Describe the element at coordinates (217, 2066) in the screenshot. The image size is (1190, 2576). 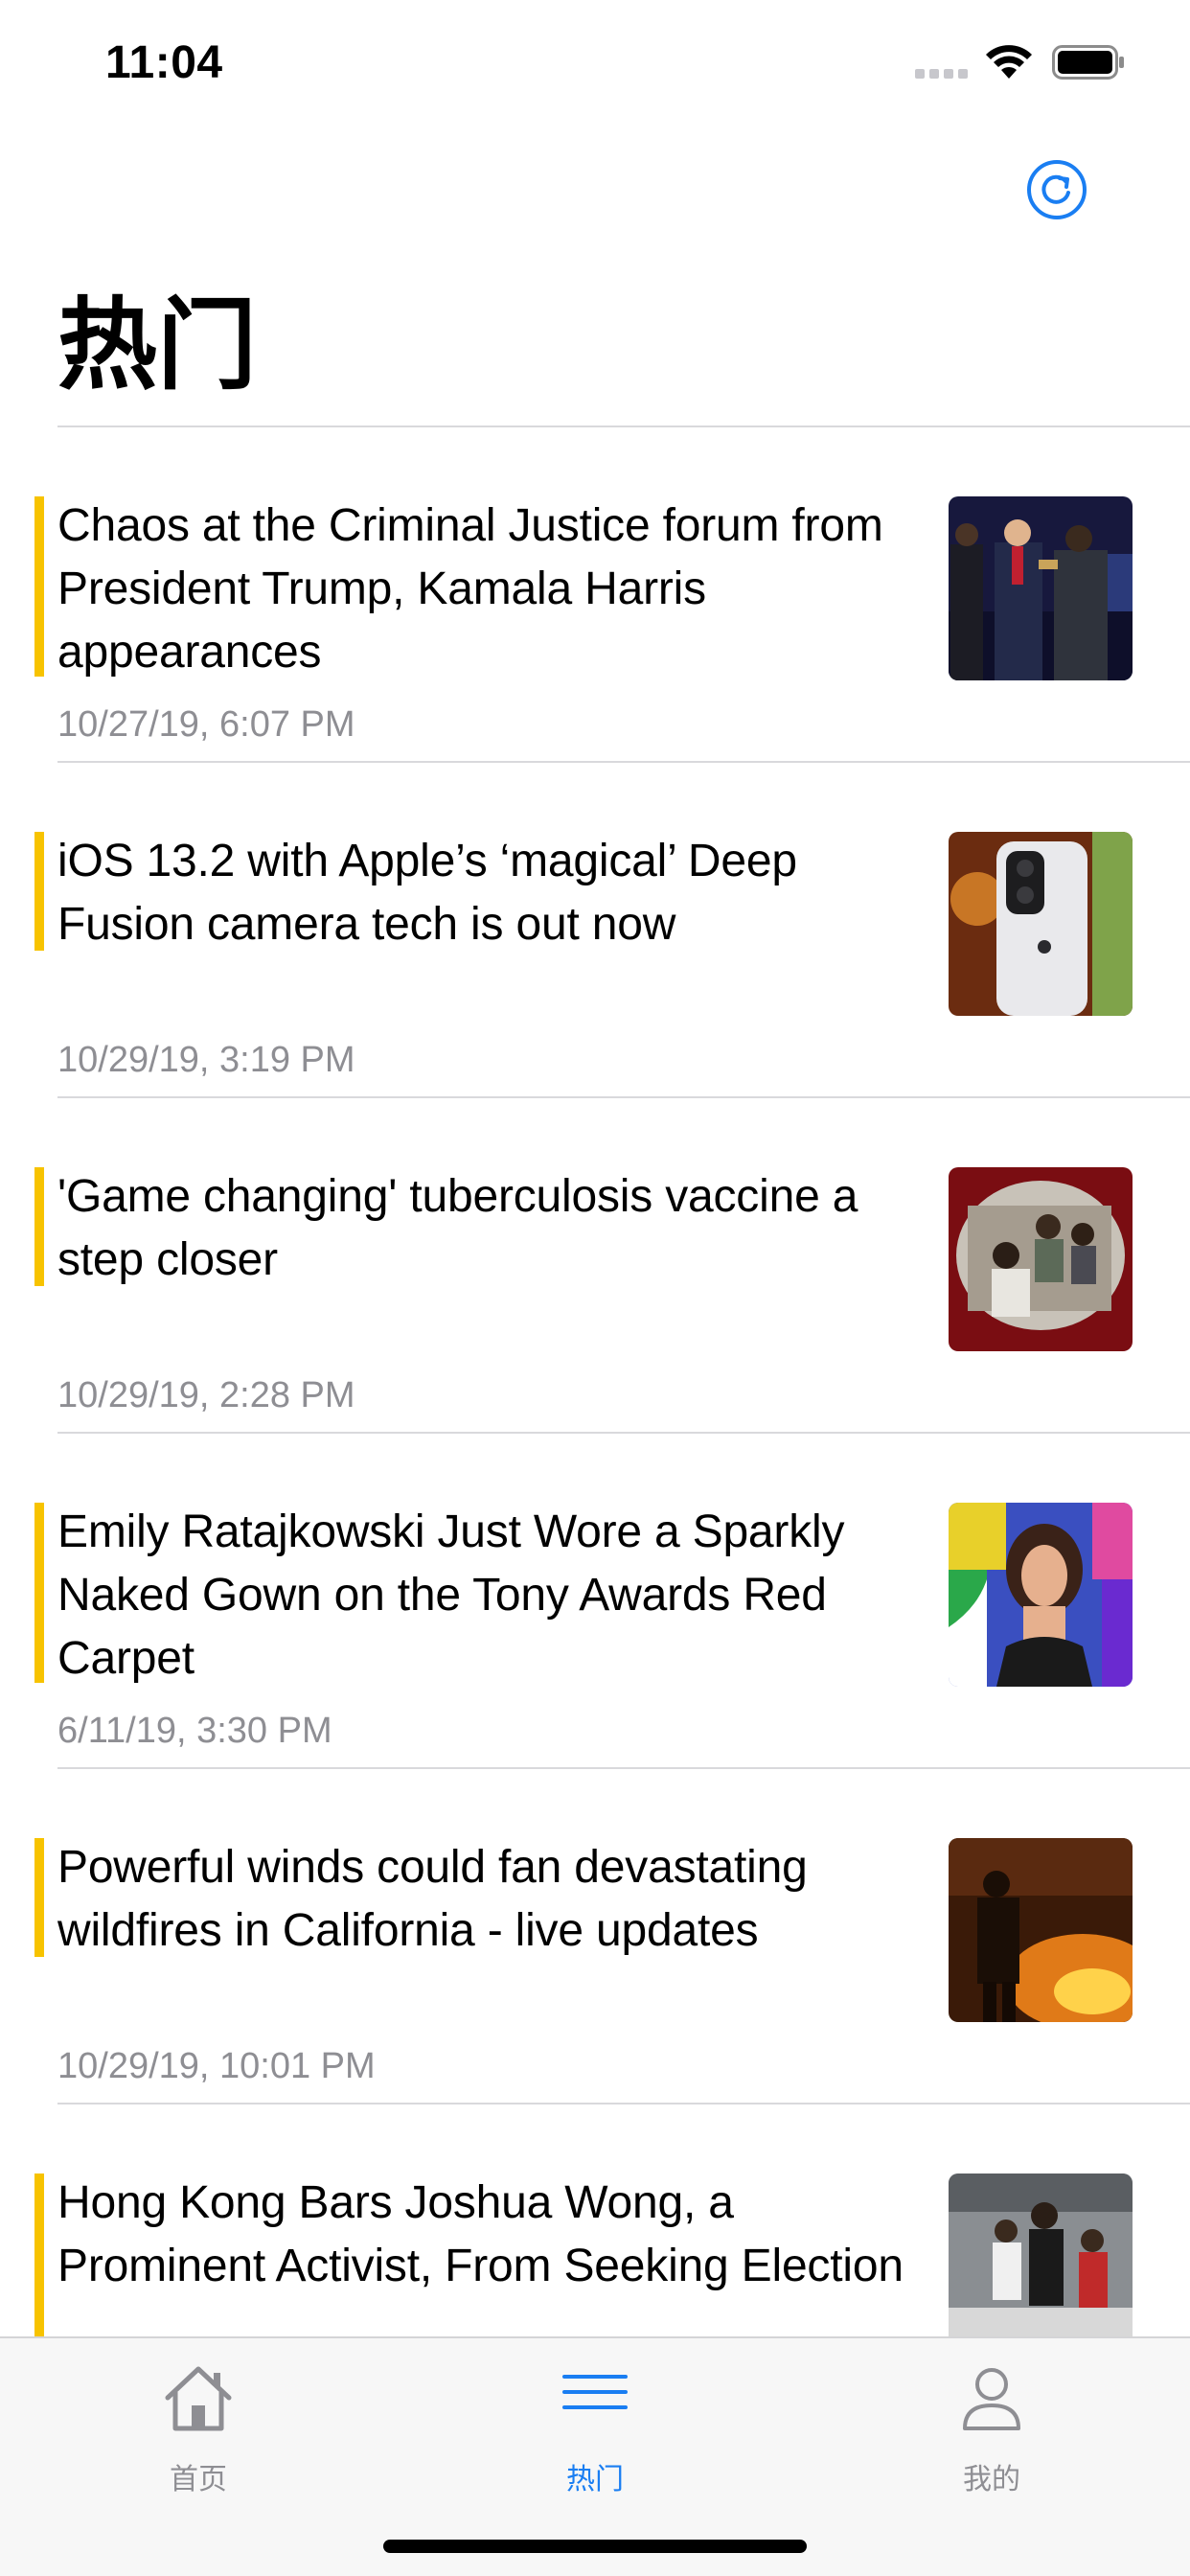
I see `news-date: 10/29/19, 10:01 PM` at that location.